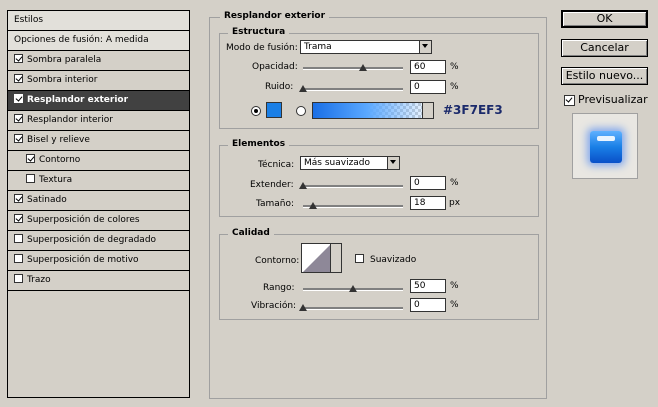 Image resolution: width=658 pixels, height=407 pixels. I want to click on gradient-radio, so click(301, 111).